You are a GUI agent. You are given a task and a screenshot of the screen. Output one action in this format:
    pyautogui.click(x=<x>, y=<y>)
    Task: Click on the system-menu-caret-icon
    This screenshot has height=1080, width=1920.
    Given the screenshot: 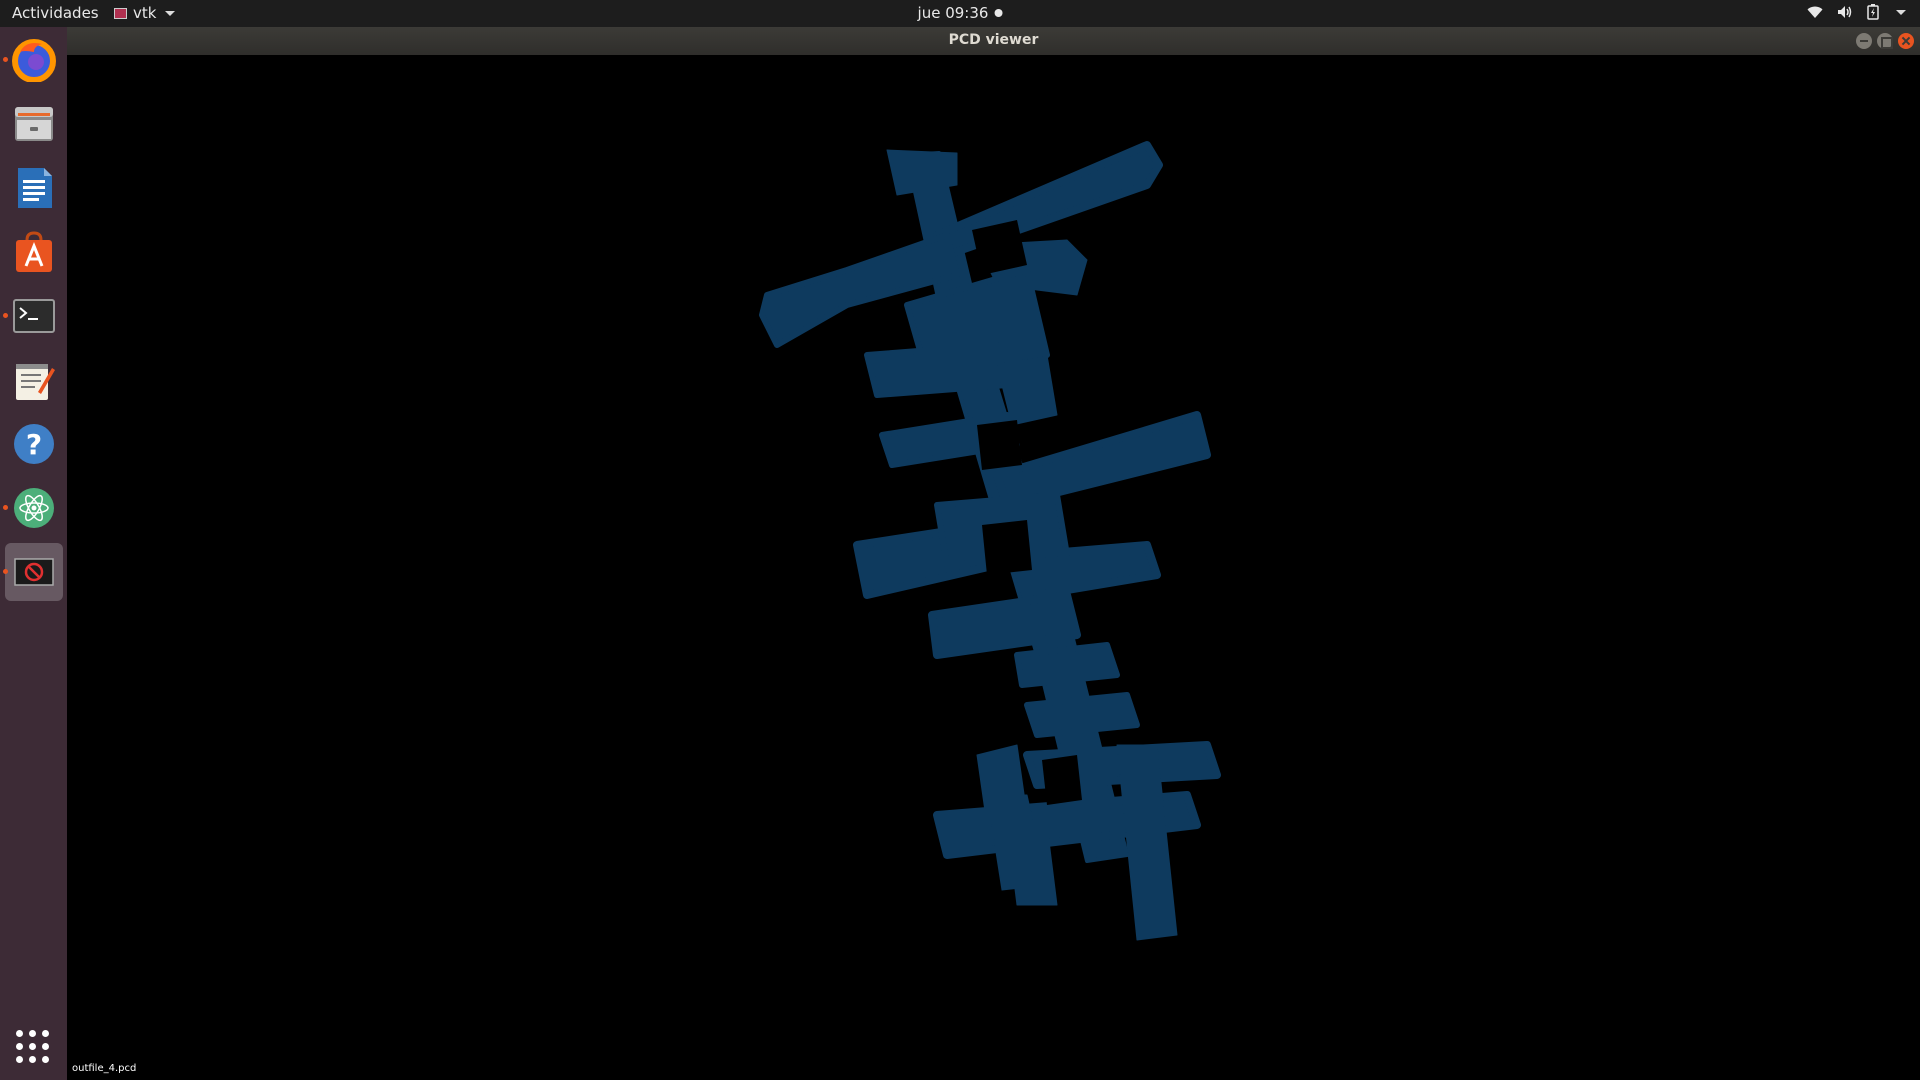 What is the action you would take?
    pyautogui.click(x=1901, y=12)
    